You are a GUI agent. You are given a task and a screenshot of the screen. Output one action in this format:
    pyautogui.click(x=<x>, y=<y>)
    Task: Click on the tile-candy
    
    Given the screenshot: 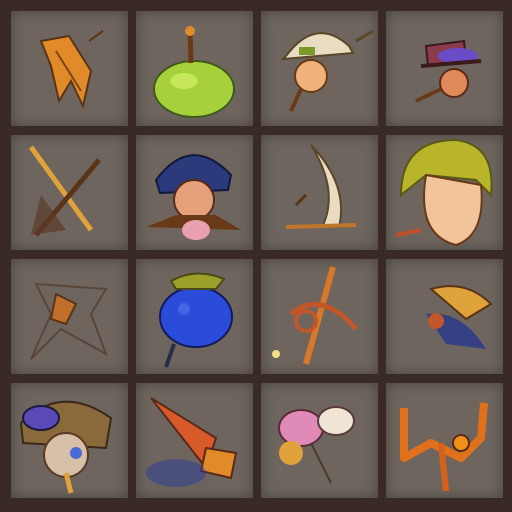 What is the action you would take?
    pyautogui.click(x=319, y=440)
    